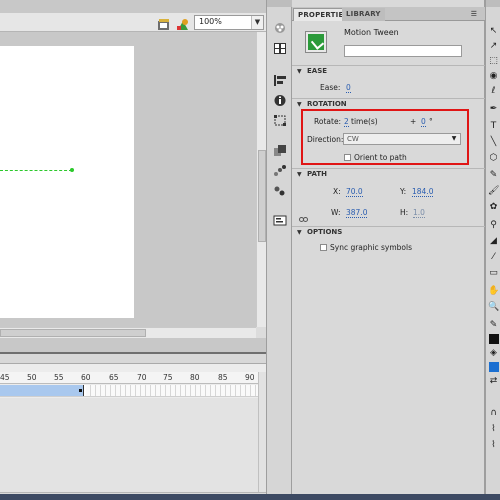 This screenshot has height=500, width=500. I want to click on 3d-rotation-tool-icon: ◉, so click(493, 76).